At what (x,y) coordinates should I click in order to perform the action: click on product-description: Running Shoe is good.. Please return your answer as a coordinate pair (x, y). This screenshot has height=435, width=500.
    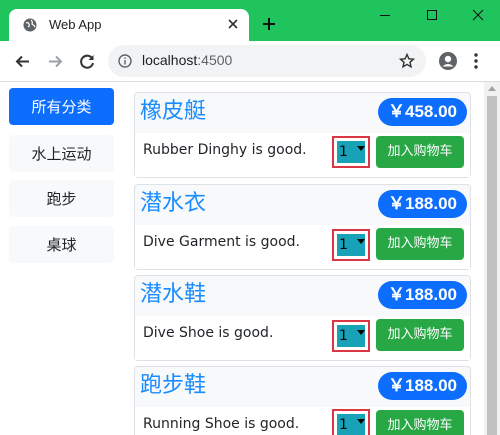
    Looking at the image, I should click on (221, 424).